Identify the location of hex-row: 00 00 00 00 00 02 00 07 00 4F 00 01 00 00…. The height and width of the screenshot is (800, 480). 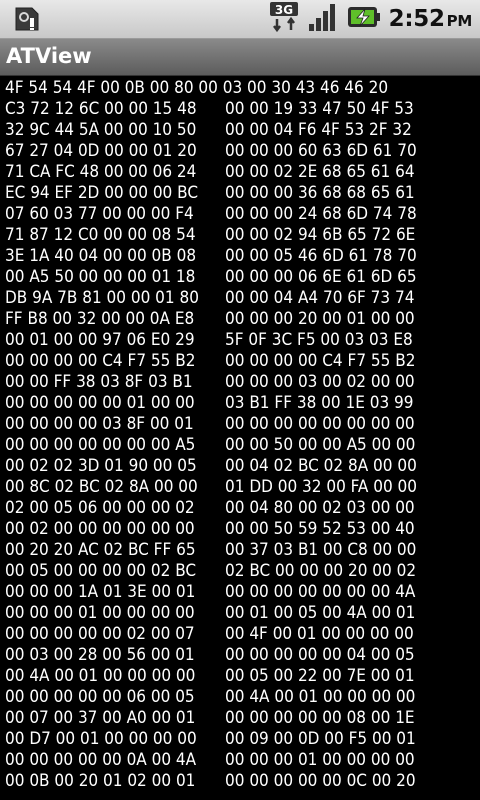
(240, 634).